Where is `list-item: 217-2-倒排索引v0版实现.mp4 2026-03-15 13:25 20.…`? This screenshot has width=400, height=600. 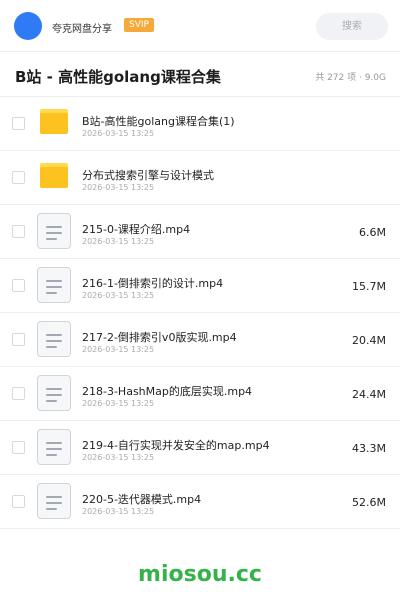
list-item: 217-2-倒排索引v0版实现.mp4 2026-03-15 13:25 20.… is located at coordinates (200, 340).